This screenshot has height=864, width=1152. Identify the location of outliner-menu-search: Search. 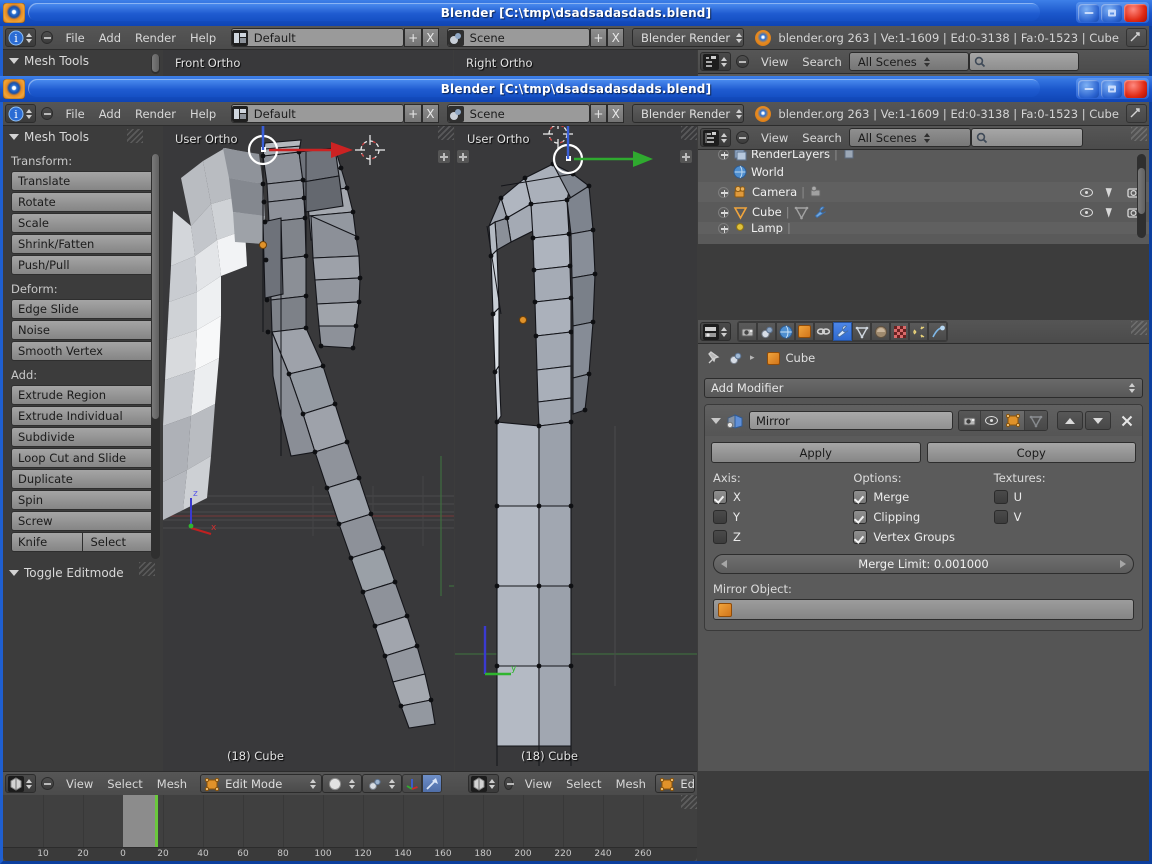
(822, 138).